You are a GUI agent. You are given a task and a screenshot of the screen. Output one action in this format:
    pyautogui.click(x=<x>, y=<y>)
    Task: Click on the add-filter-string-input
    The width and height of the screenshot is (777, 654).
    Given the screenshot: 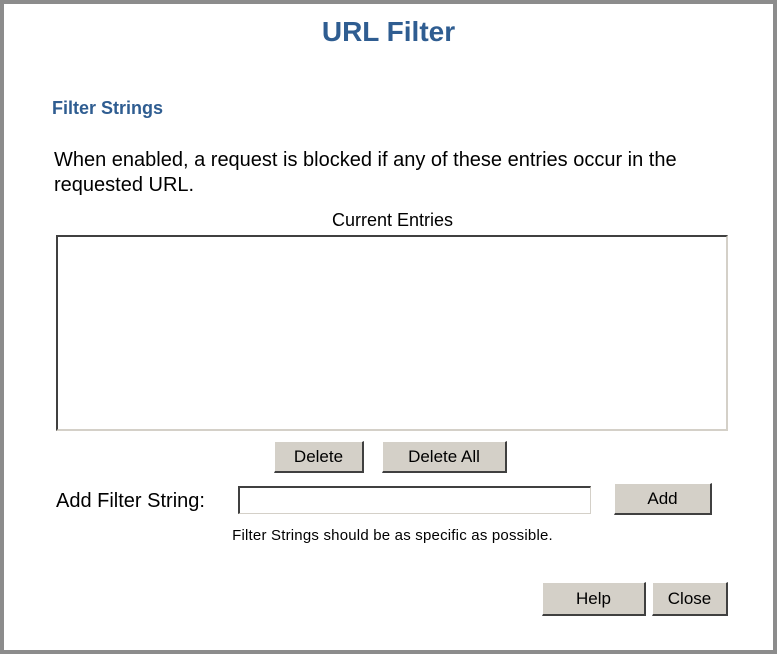 What is the action you would take?
    pyautogui.click(x=414, y=500)
    